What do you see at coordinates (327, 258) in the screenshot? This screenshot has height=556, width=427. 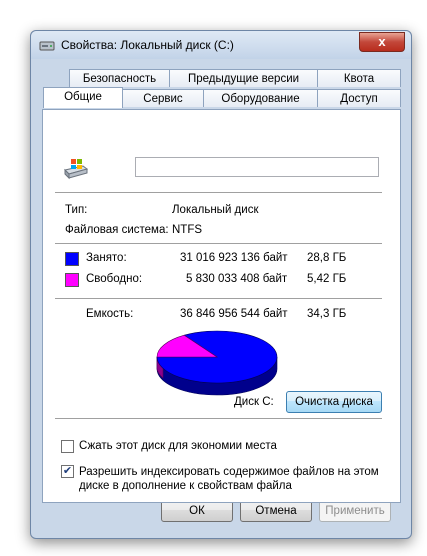 I see `used-size: 28,8 ГБ` at bounding box center [327, 258].